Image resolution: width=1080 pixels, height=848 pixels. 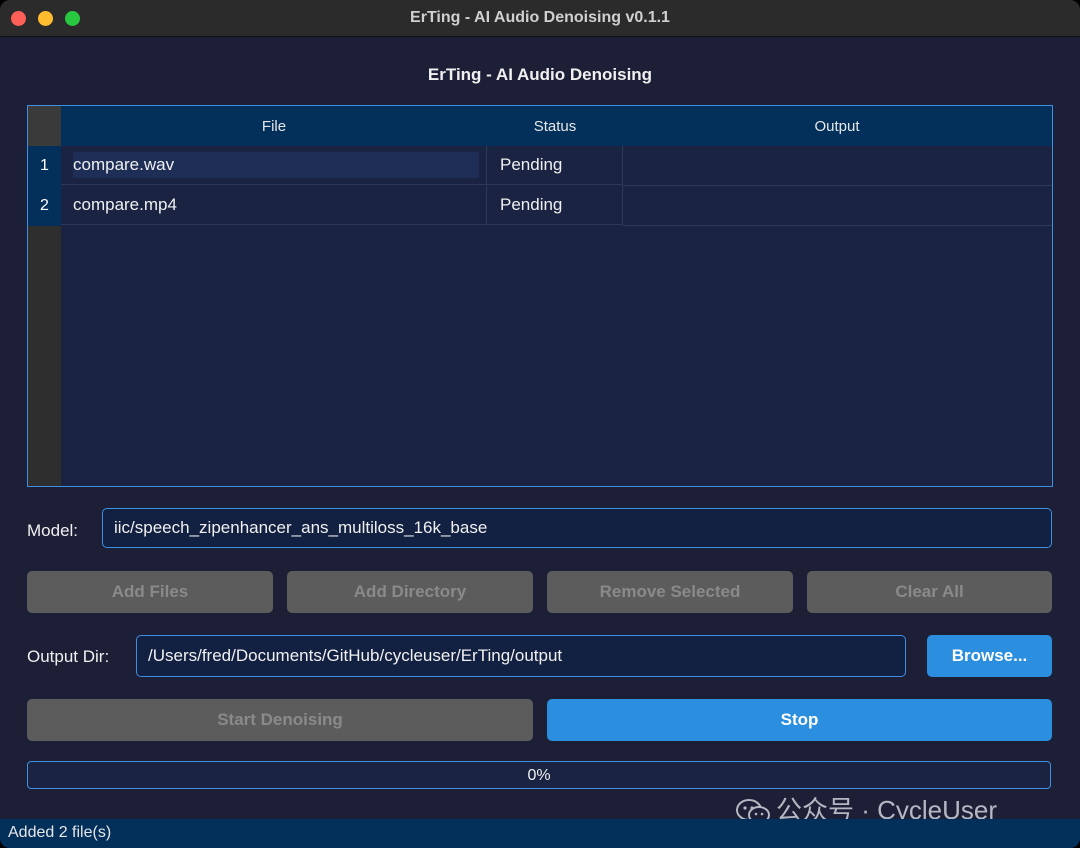 I want to click on output-dir-label: Output Dir:, so click(x=68, y=656).